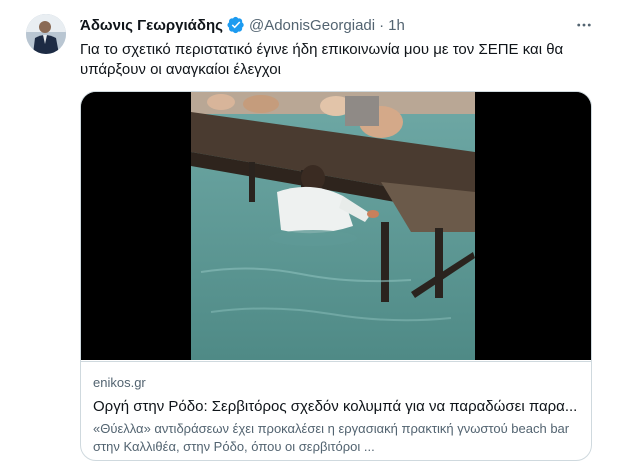 This screenshot has height=470, width=628. I want to click on timestamp: 1h, so click(396, 25).